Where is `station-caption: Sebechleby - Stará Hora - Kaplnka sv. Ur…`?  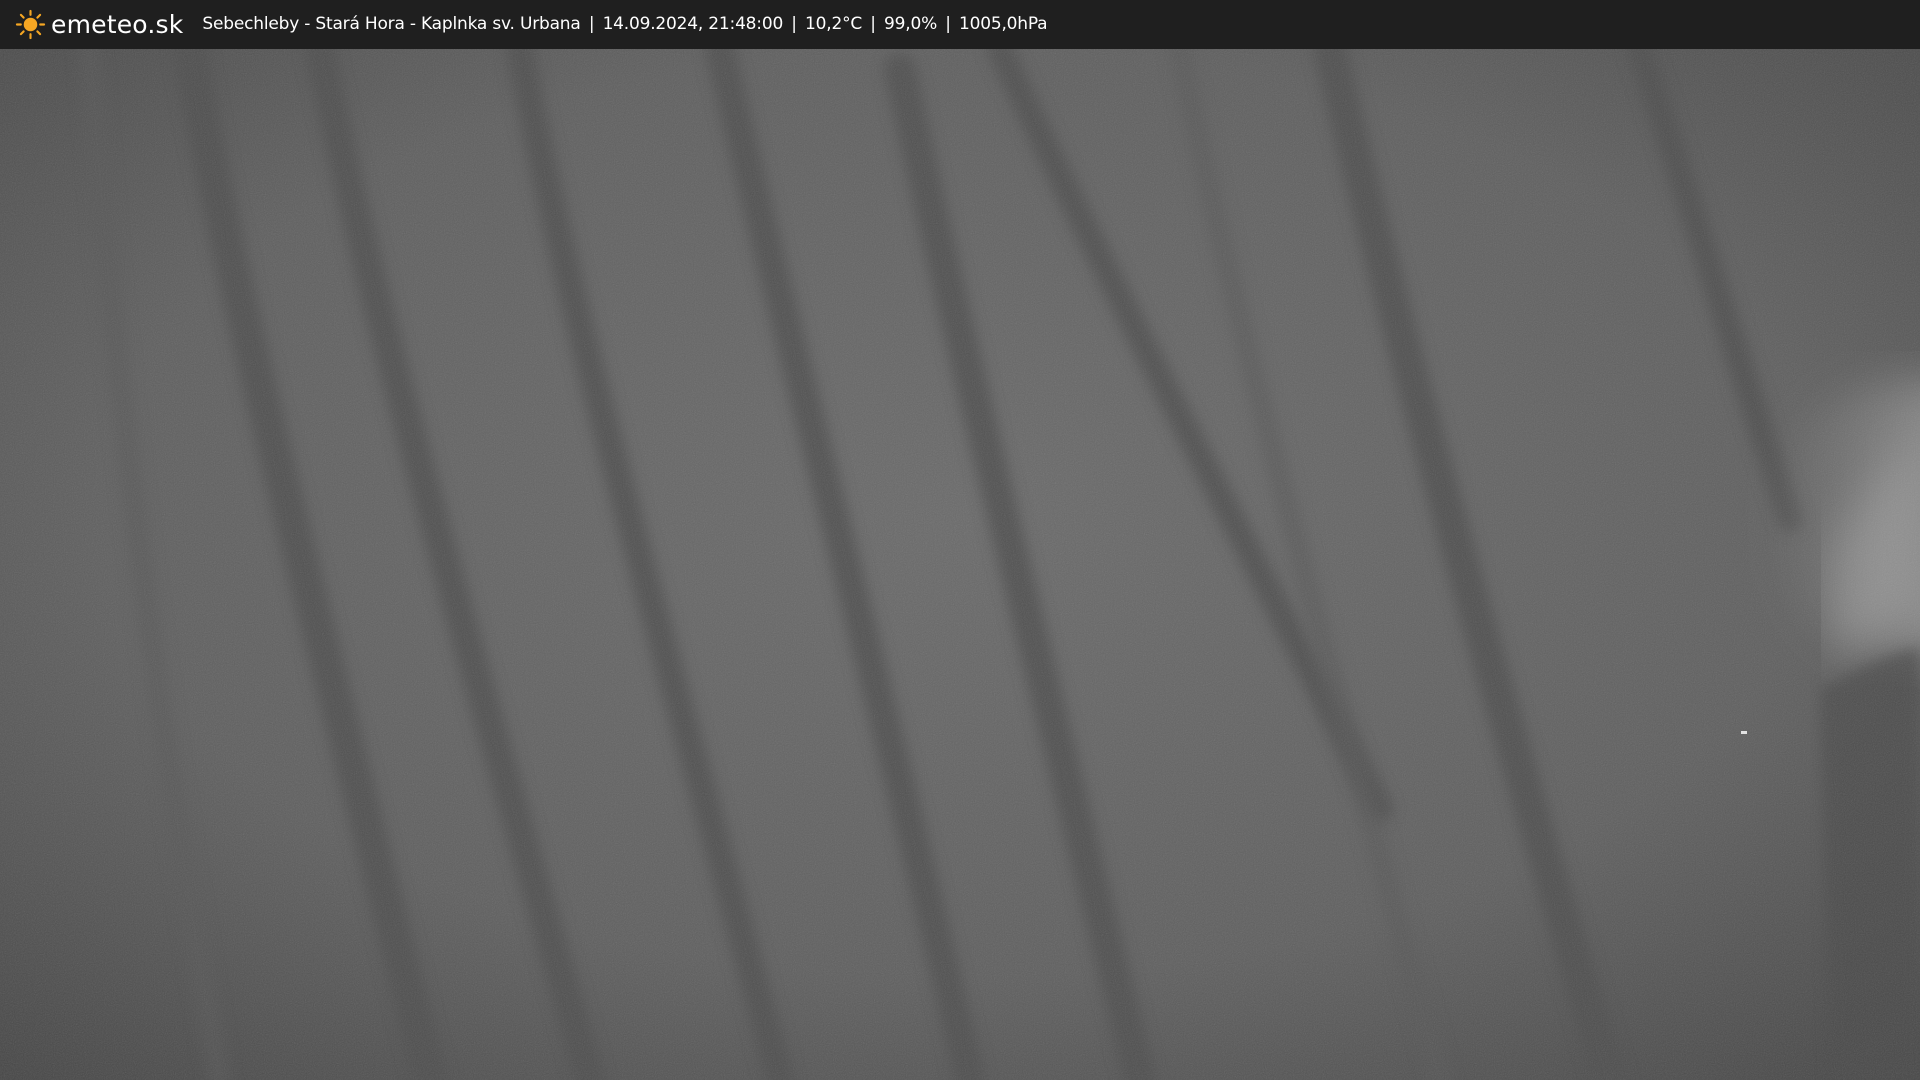 station-caption: Sebechleby - Stará Hora - Kaplnka sv. Ur… is located at coordinates (624, 24).